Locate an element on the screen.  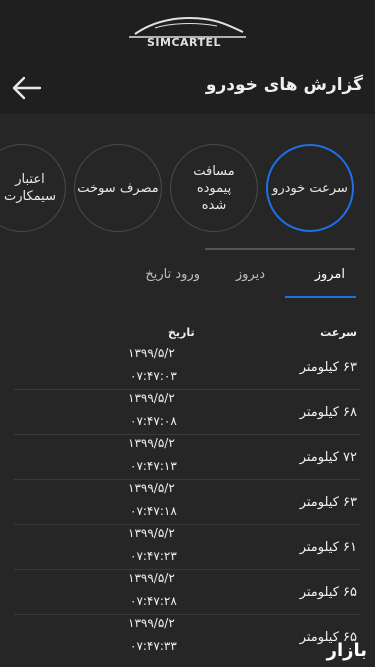
time-value: ۰۷:۴۷:۱۸ is located at coordinates (153, 511).